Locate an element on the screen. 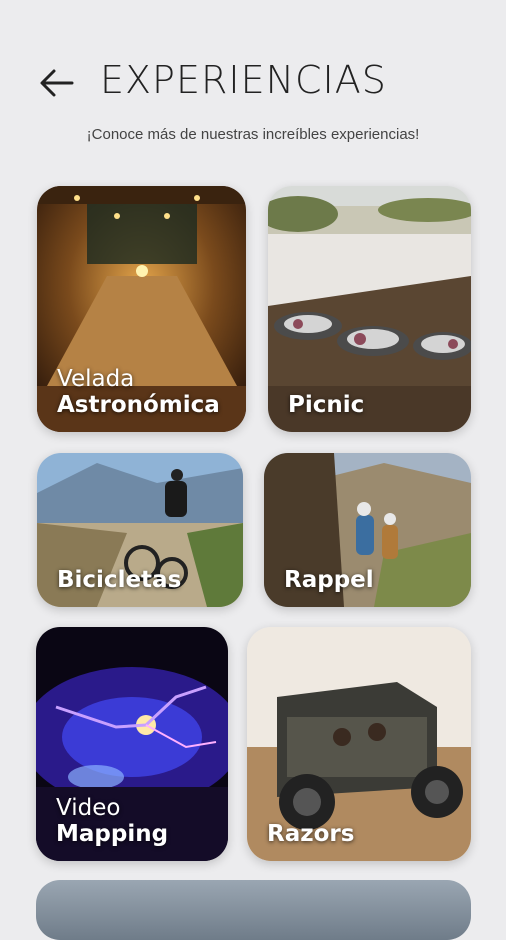 This screenshot has width=506, height=940. experience-card-razors: Razors is located at coordinates (359, 744).